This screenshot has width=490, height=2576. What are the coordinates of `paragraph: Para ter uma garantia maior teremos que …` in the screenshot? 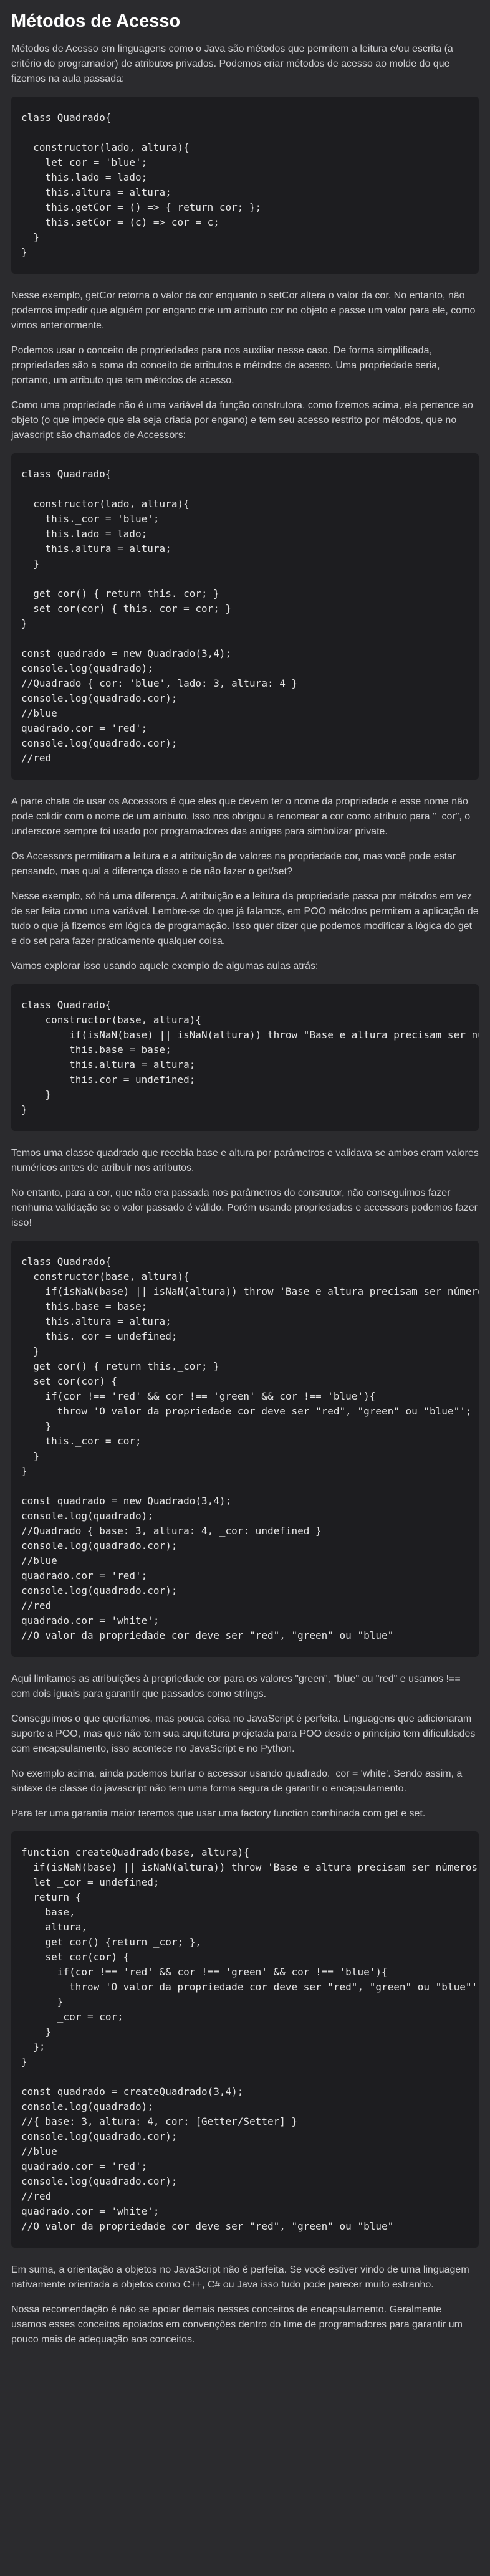 It's located at (218, 1814).